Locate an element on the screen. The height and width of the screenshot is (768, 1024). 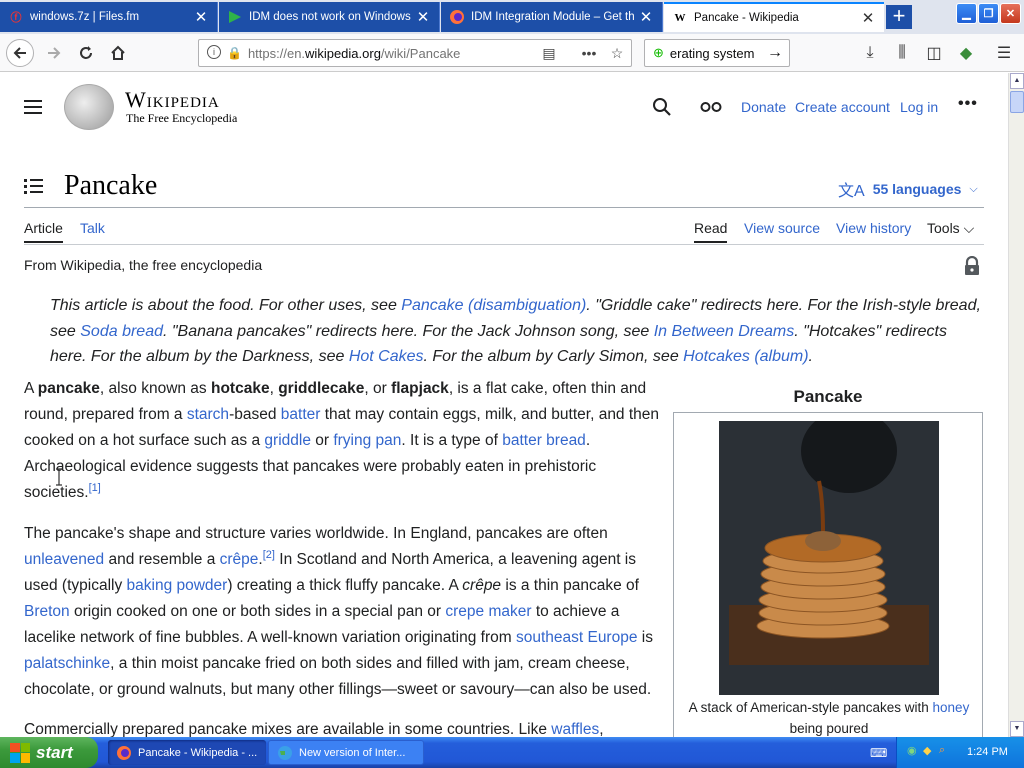
article-link: crêpe is located at coordinates (239, 559).